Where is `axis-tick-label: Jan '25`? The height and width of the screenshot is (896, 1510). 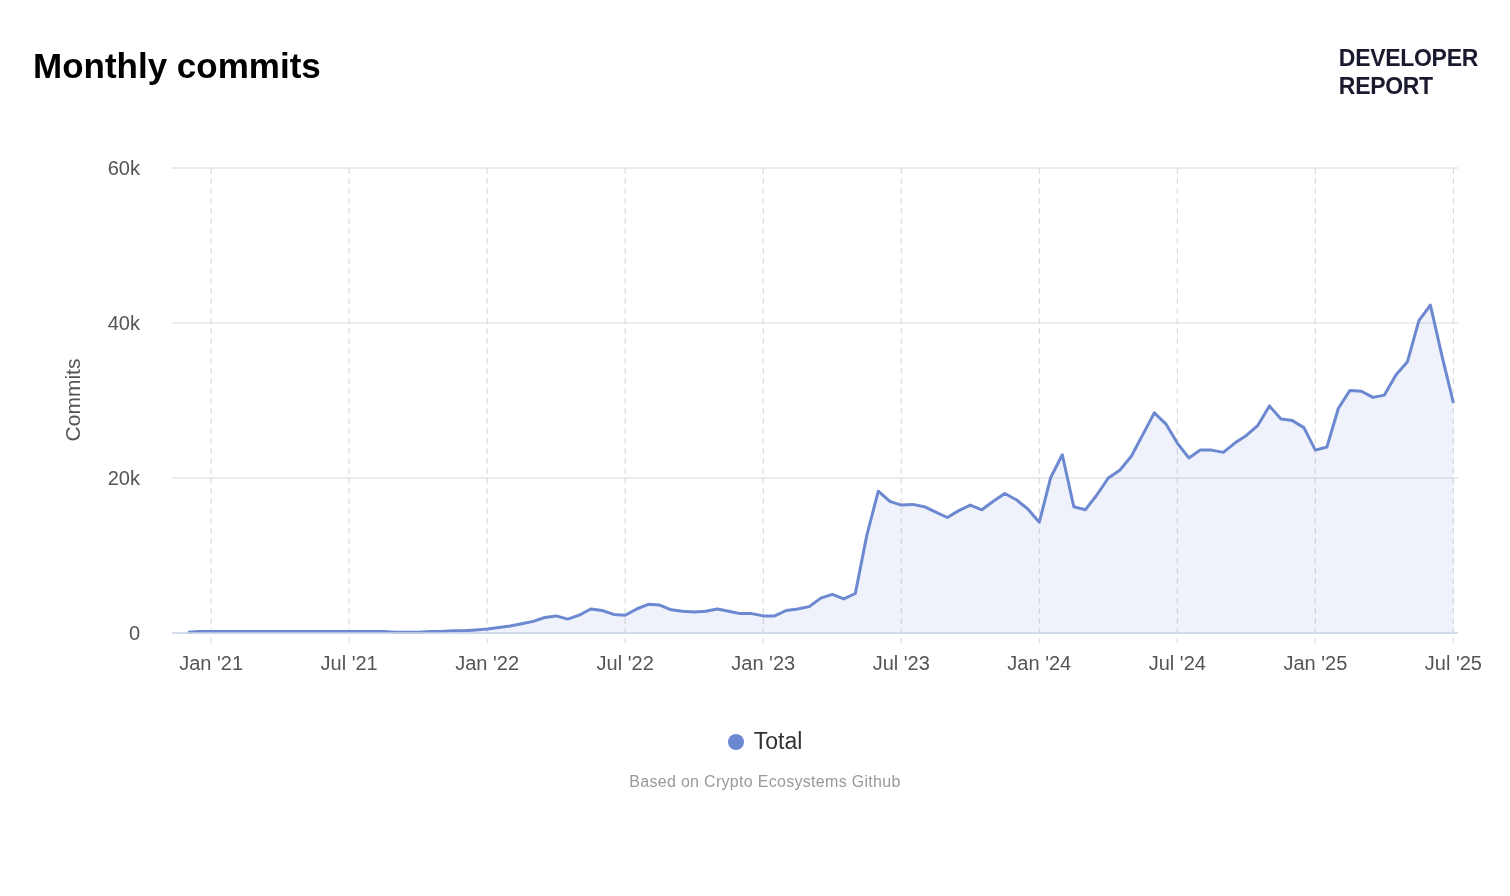
axis-tick-label: Jan '25 is located at coordinates (1315, 663).